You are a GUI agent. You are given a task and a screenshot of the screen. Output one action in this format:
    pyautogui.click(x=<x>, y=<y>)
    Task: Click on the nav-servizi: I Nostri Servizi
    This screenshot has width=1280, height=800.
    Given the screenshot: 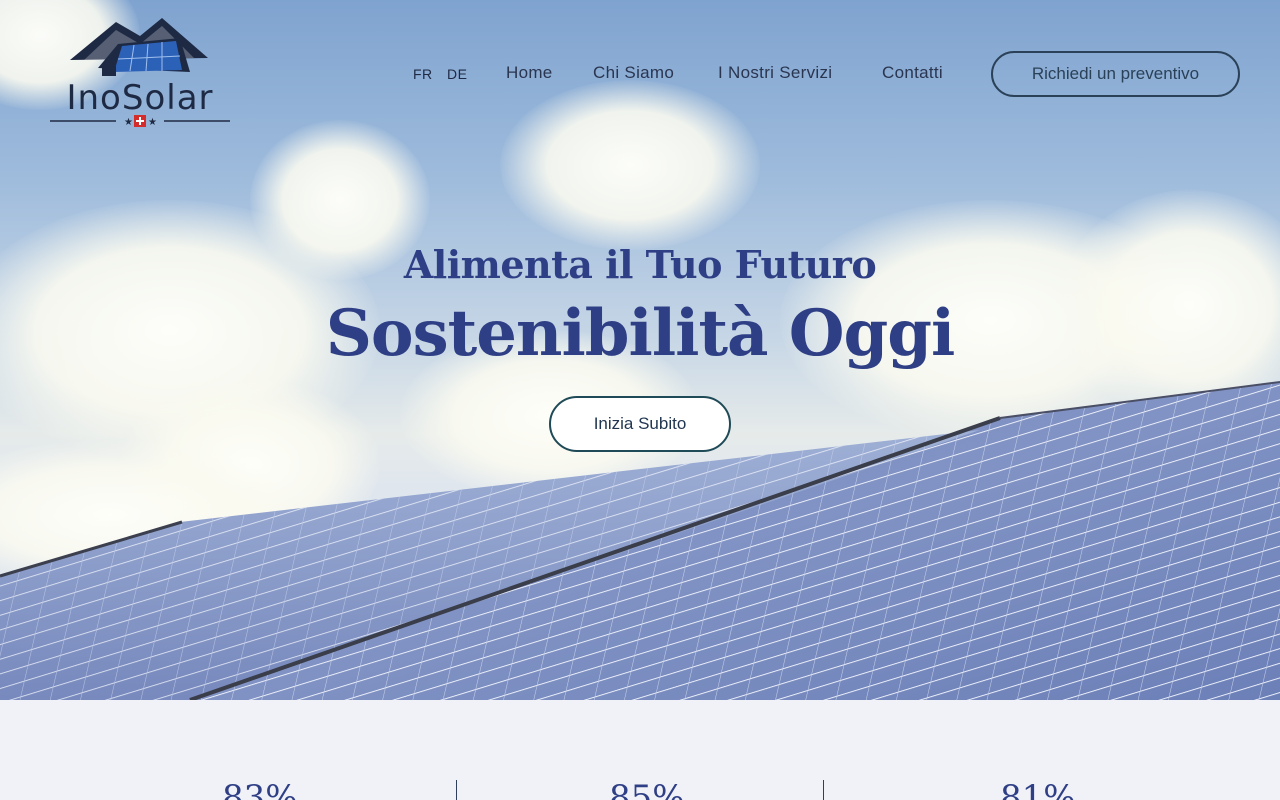 What is the action you would take?
    pyautogui.click(x=775, y=73)
    